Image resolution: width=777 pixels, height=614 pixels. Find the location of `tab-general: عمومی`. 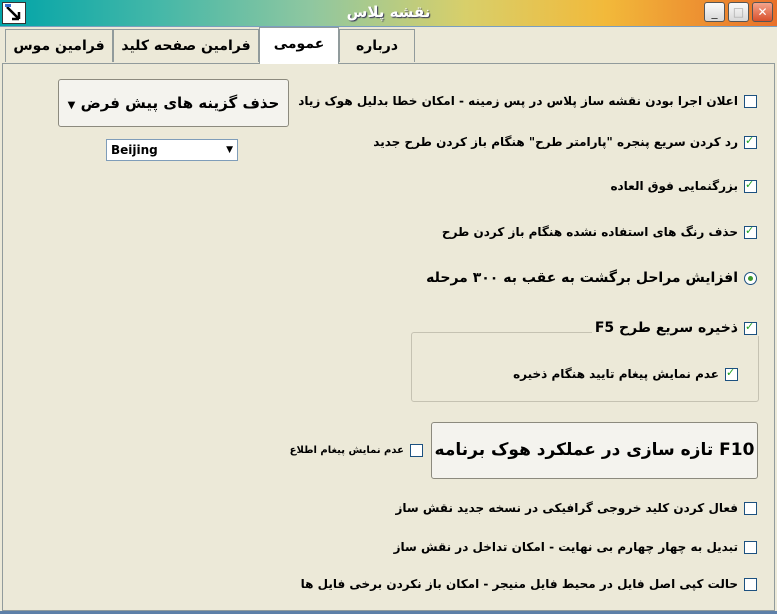

tab-general: عمومی is located at coordinates (299, 45).